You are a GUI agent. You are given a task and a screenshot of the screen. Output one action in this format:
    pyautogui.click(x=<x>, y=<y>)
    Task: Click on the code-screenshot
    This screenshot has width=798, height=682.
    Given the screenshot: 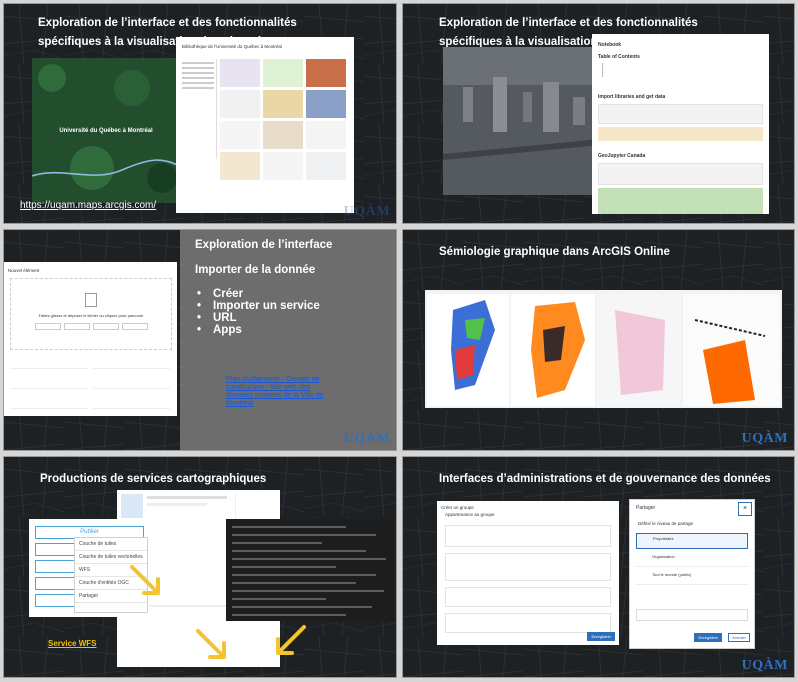 What is the action you would take?
    pyautogui.click(x=310, y=570)
    